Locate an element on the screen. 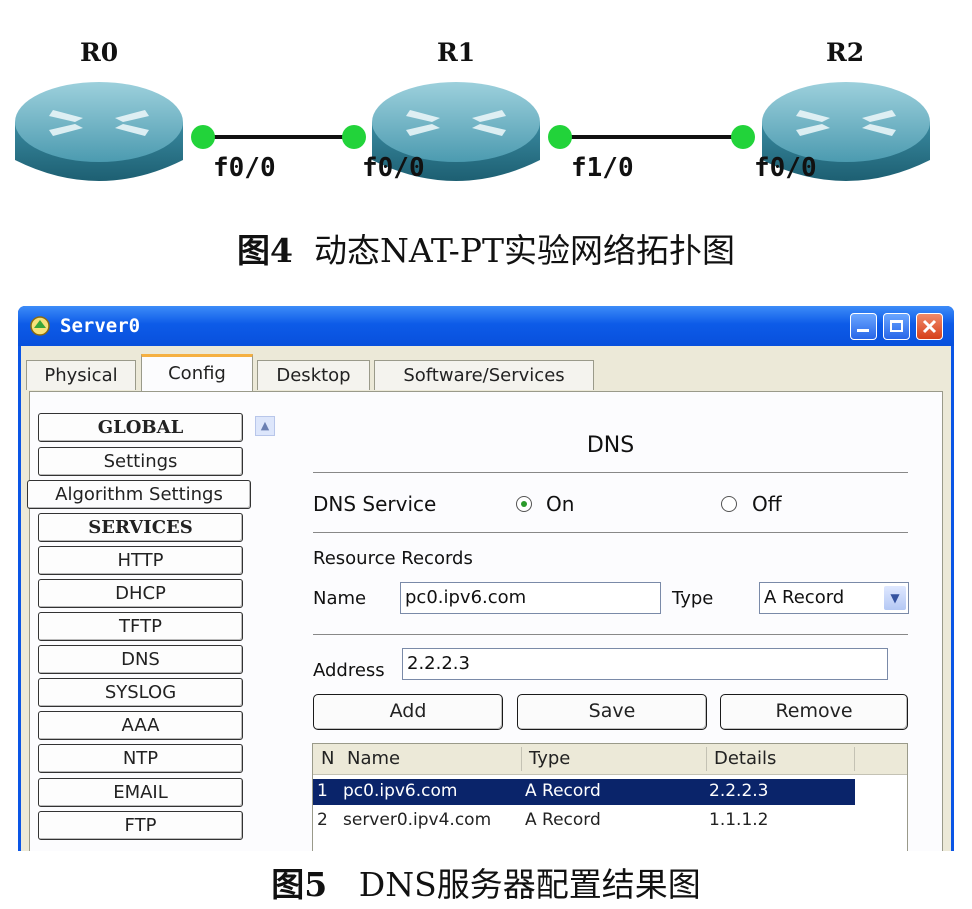  router-r0 is located at coordinates (99, 135).